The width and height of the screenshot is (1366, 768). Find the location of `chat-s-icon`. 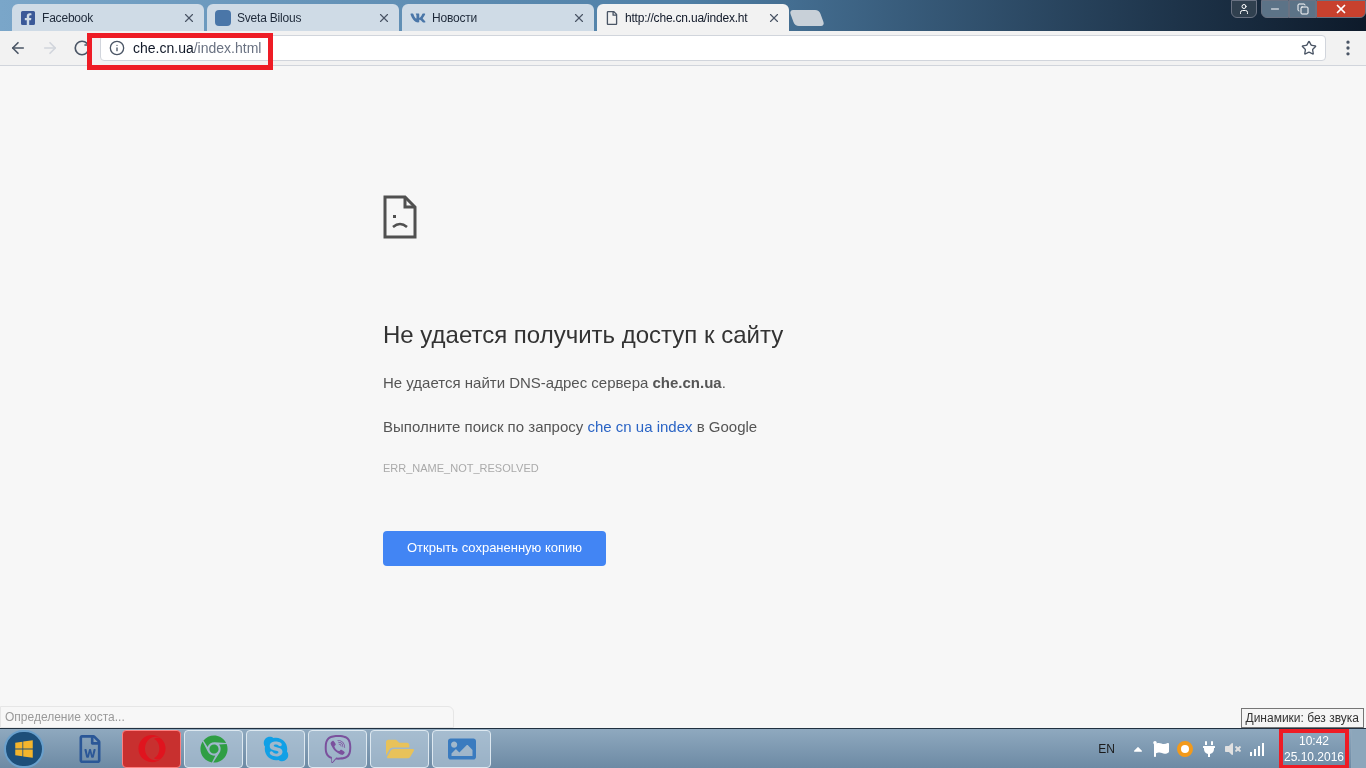

chat-s-icon is located at coordinates (275, 748).